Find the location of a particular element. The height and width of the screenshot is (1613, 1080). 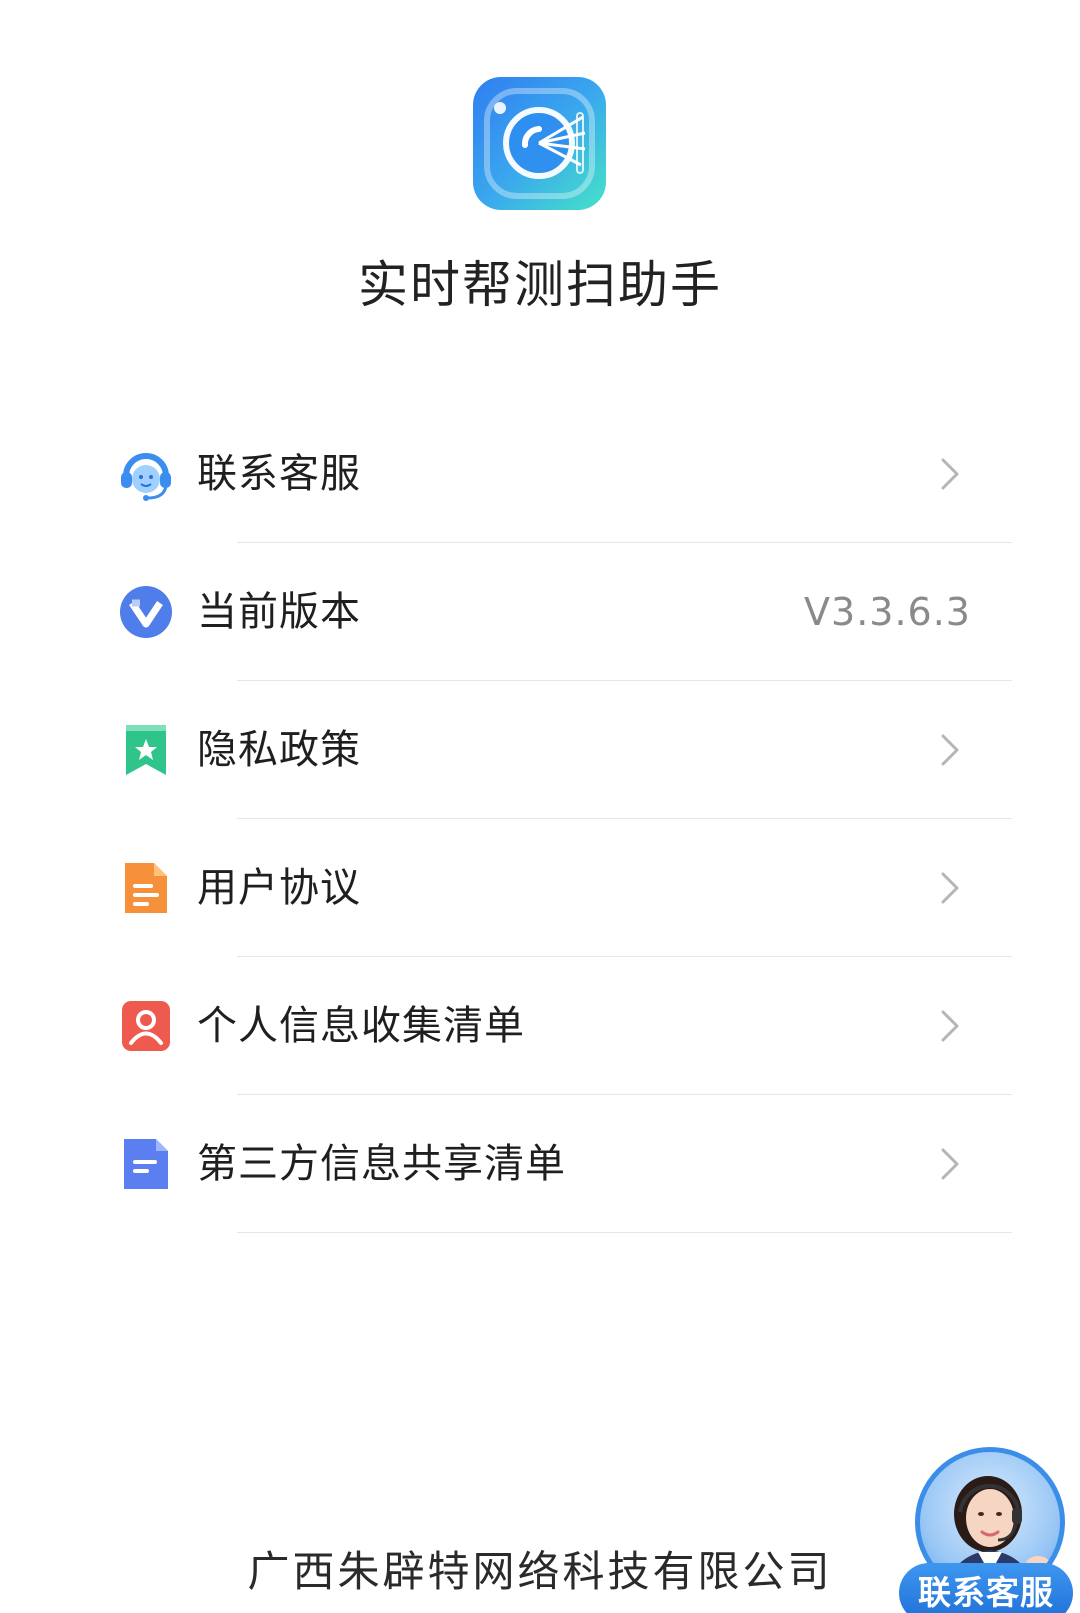

app-logo-icon is located at coordinates (539, 143).